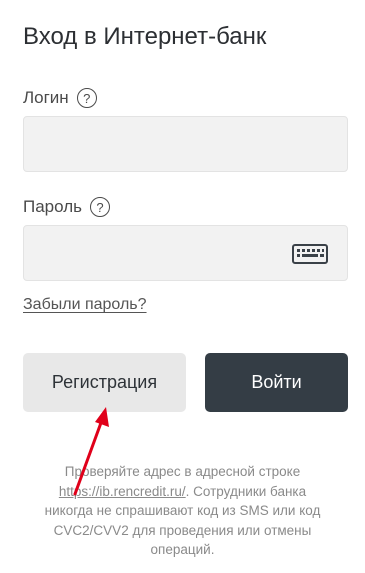  What do you see at coordinates (310, 254) in the screenshot?
I see `keyboard-icon` at bounding box center [310, 254].